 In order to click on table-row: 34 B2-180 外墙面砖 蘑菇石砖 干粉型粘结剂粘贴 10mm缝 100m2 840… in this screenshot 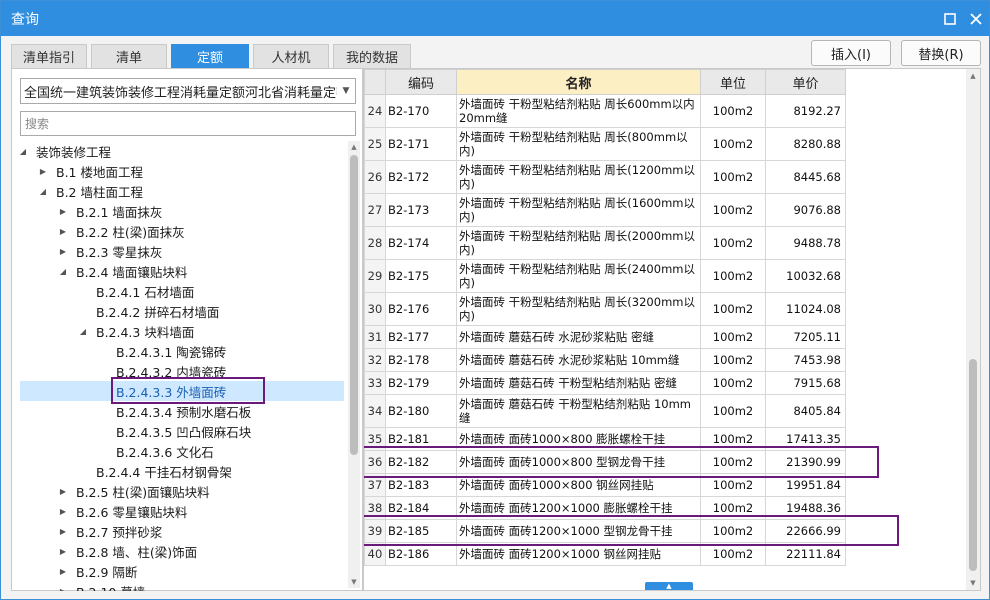, I will do `click(605, 411)`.